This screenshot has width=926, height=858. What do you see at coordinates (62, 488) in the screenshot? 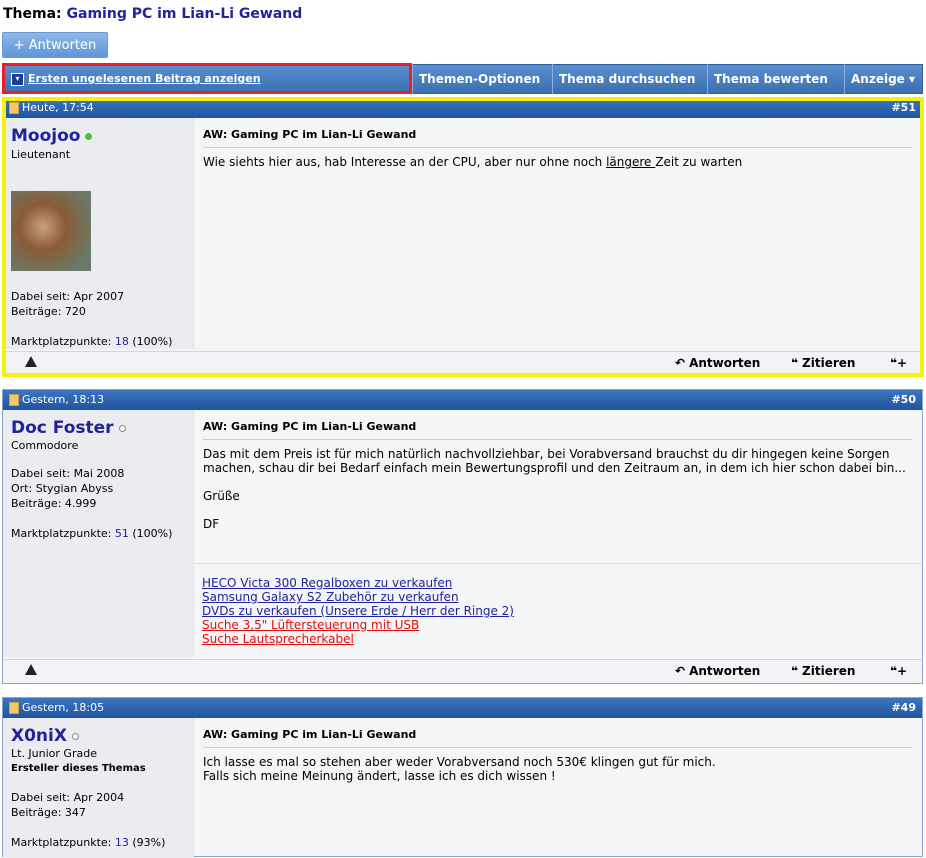
I see `user-location: Ort: Stygian Abyss` at bounding box center [62, 488].